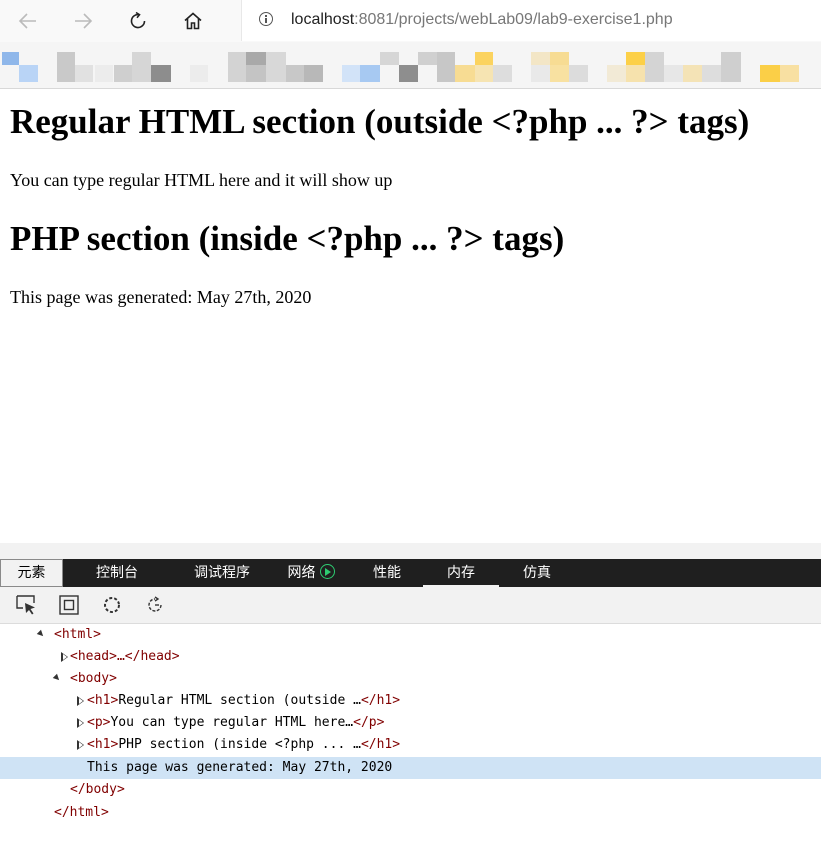  What do you see at coordinates (311, 573) in the screenshot?
I see `tab-network: 网络` at bounding box center [311, 573].